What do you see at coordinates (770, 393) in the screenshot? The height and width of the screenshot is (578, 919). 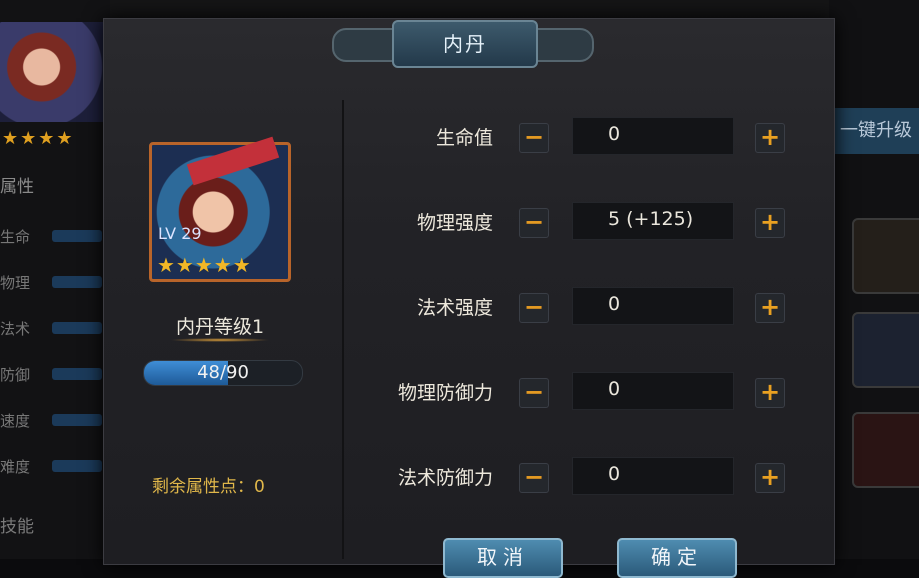 I see `increase-physical-defense-button: +` at bounding box center [770, 393].